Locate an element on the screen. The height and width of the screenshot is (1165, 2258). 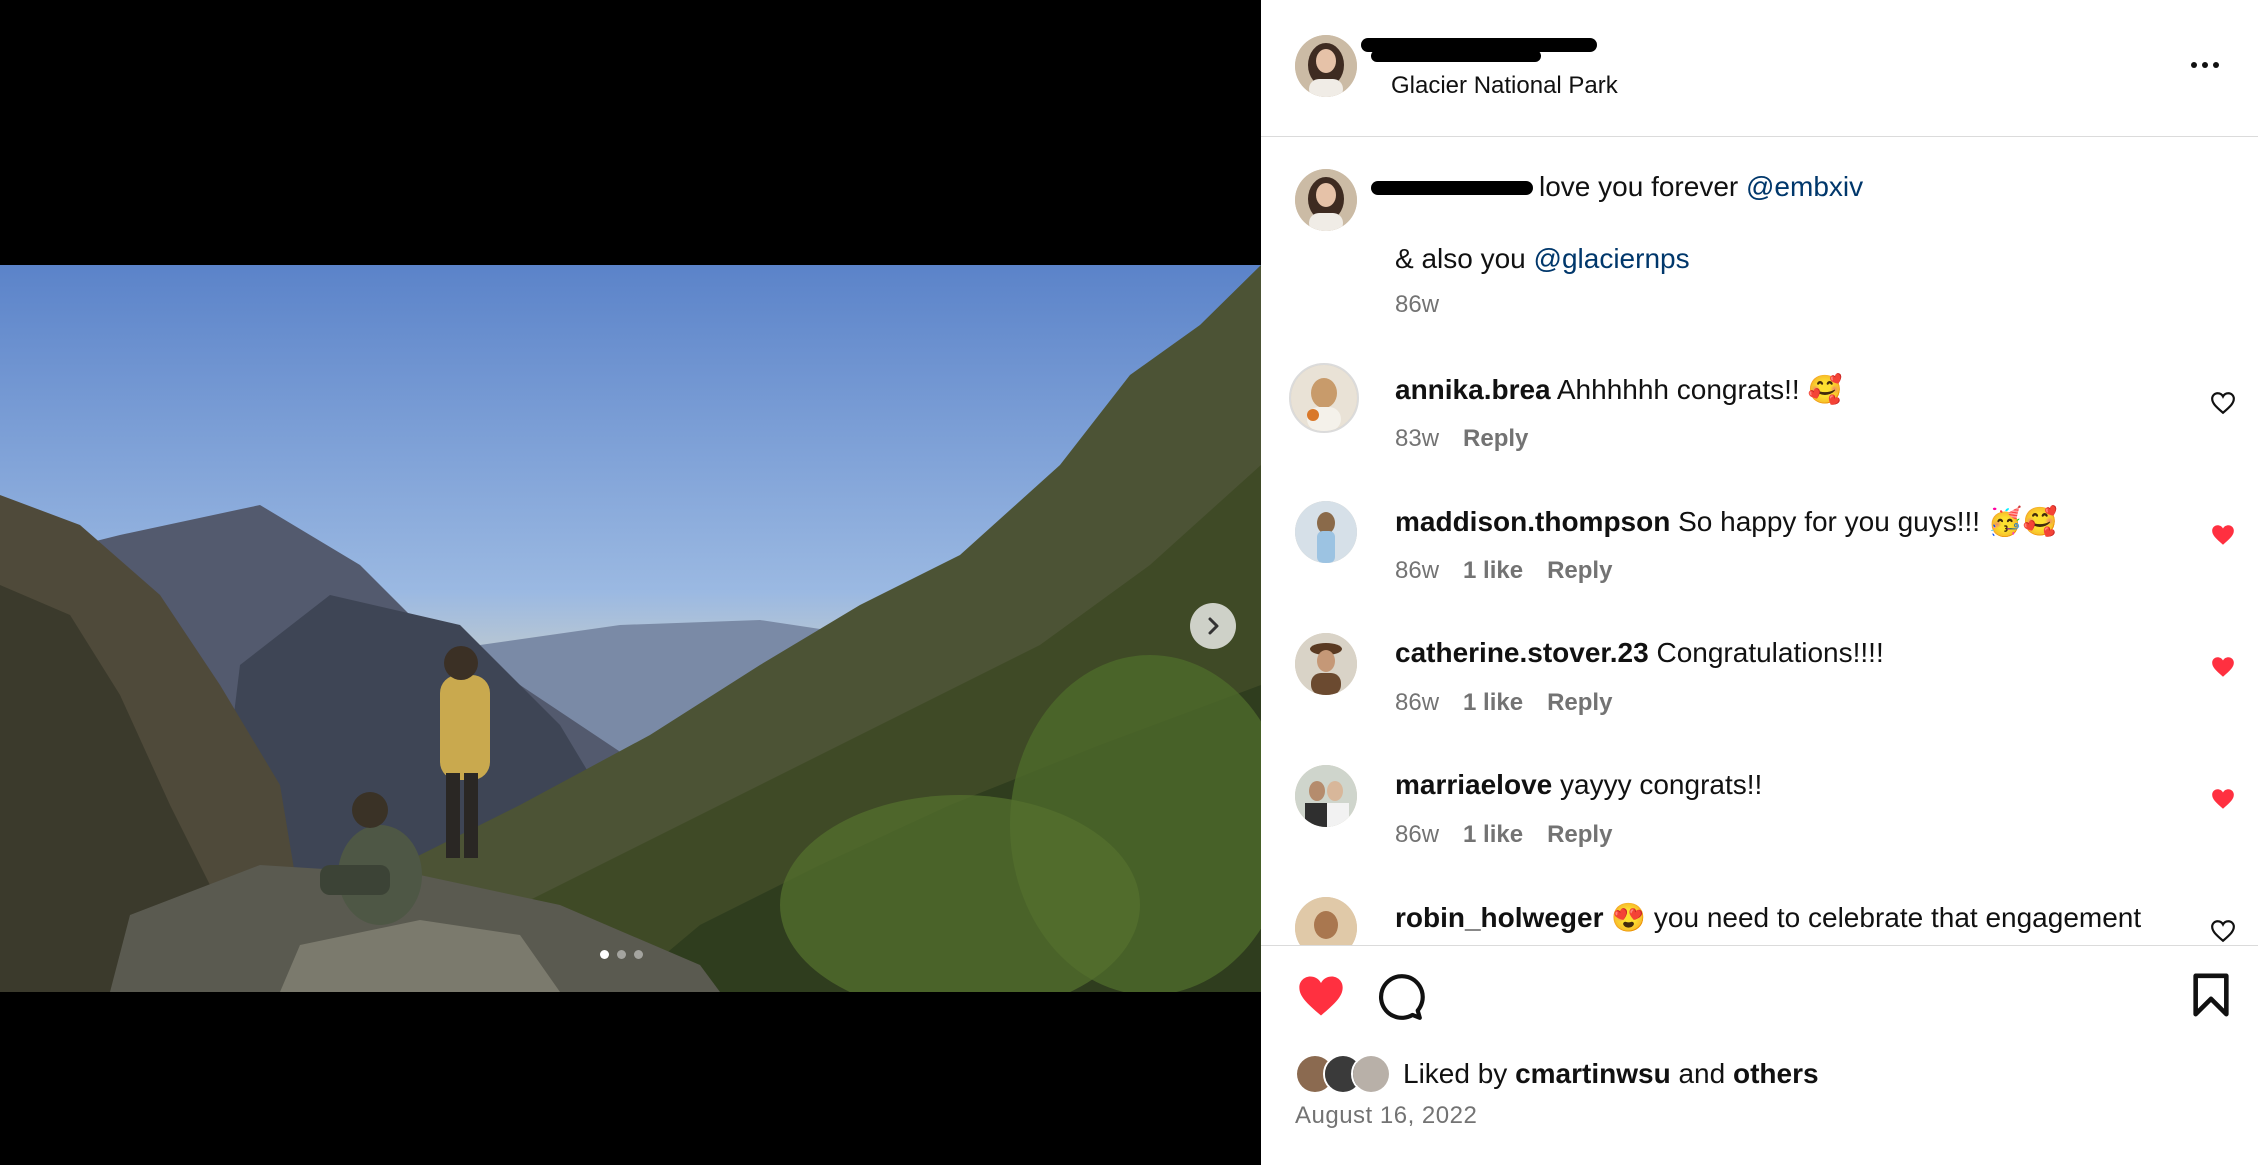
comment-meta: 83w Reply is located at coordinates (1461, 439).